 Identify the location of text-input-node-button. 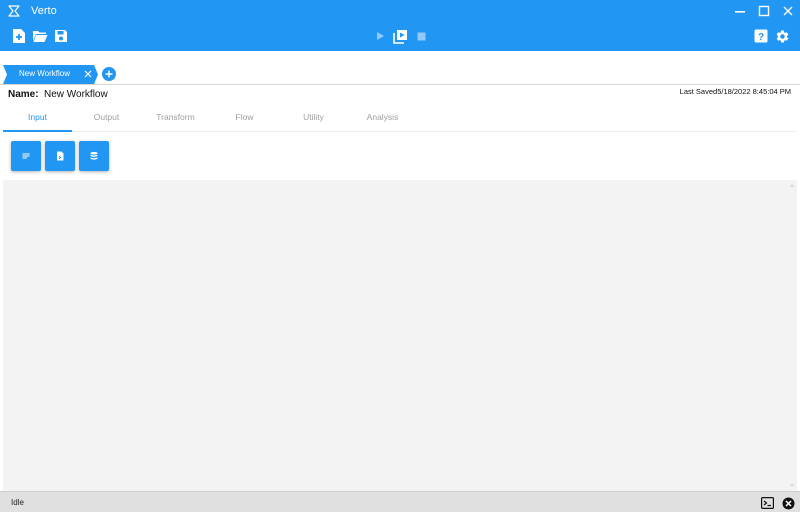
(26, 156).